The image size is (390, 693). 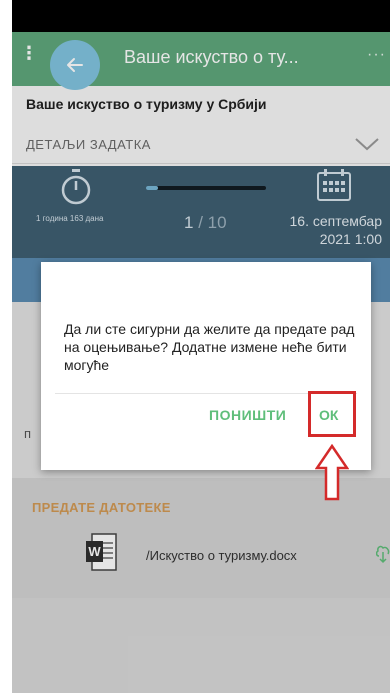 I want to click on arrow-up-icon, so click(x=332, y=472).